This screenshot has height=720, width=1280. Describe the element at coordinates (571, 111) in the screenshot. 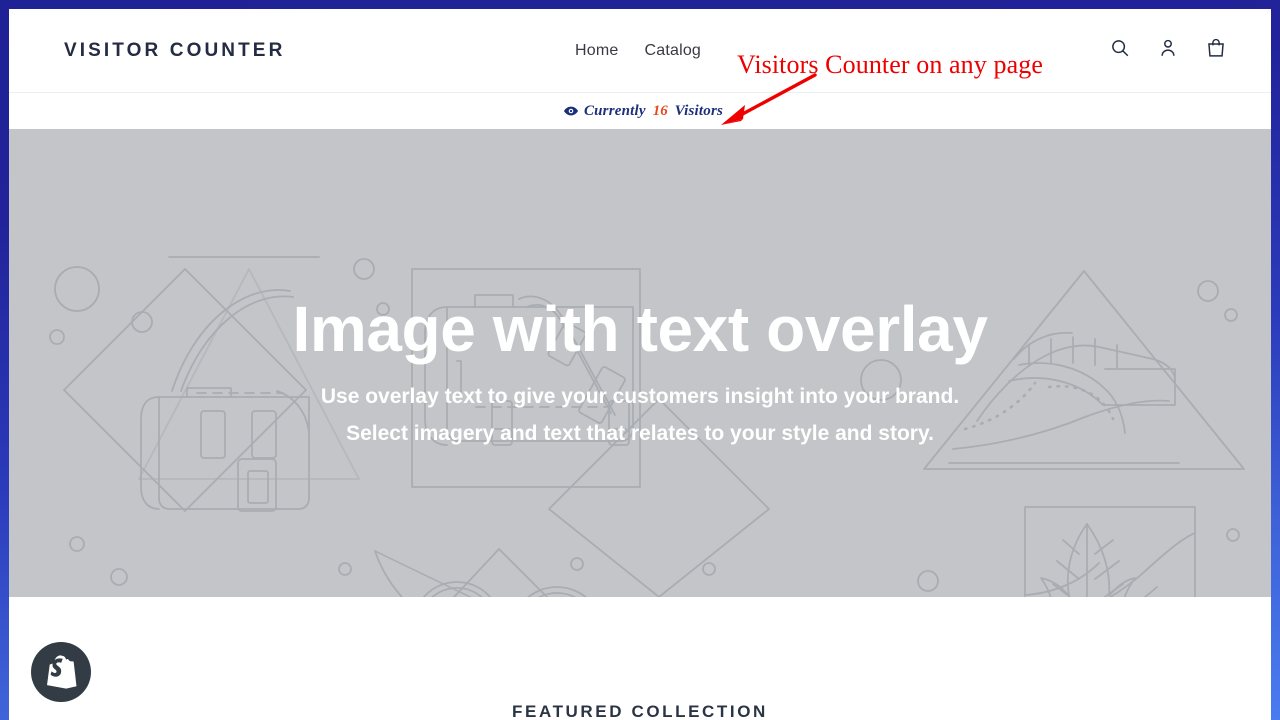

I see `eye-icon` at that location.